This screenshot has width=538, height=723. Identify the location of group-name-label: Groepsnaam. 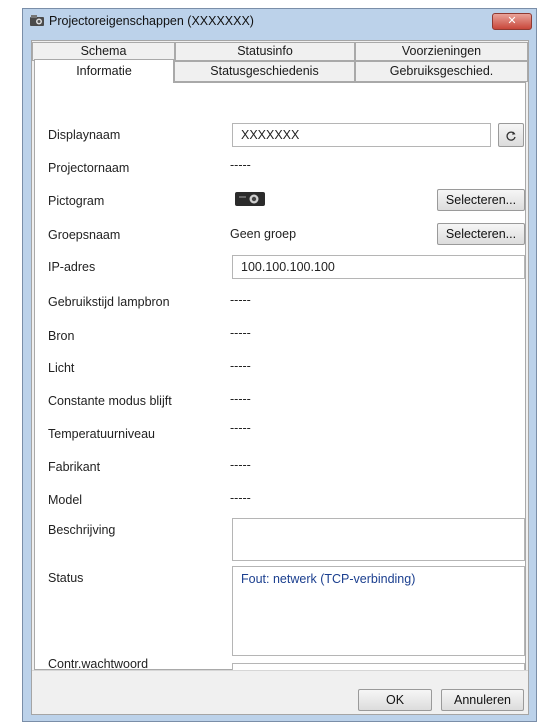
(84, 235).